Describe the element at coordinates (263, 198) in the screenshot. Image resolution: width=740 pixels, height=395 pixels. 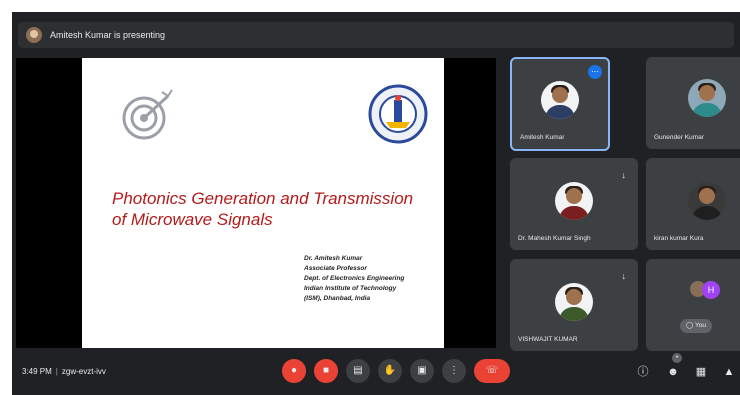
I see `slide-title-line: Photonics Generation and Transmission` at that location.